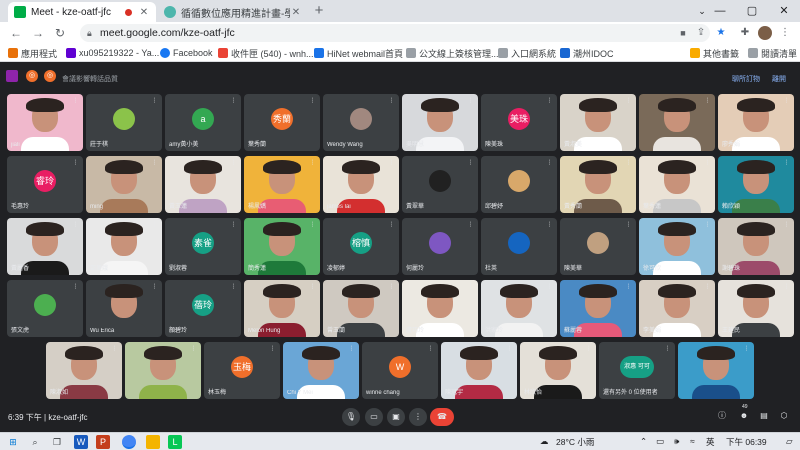 Image resolution: width=800 pixels, height=450 pixels. I want to click on participant-tile: ⋮ 徐可欣, so click(677, 246).